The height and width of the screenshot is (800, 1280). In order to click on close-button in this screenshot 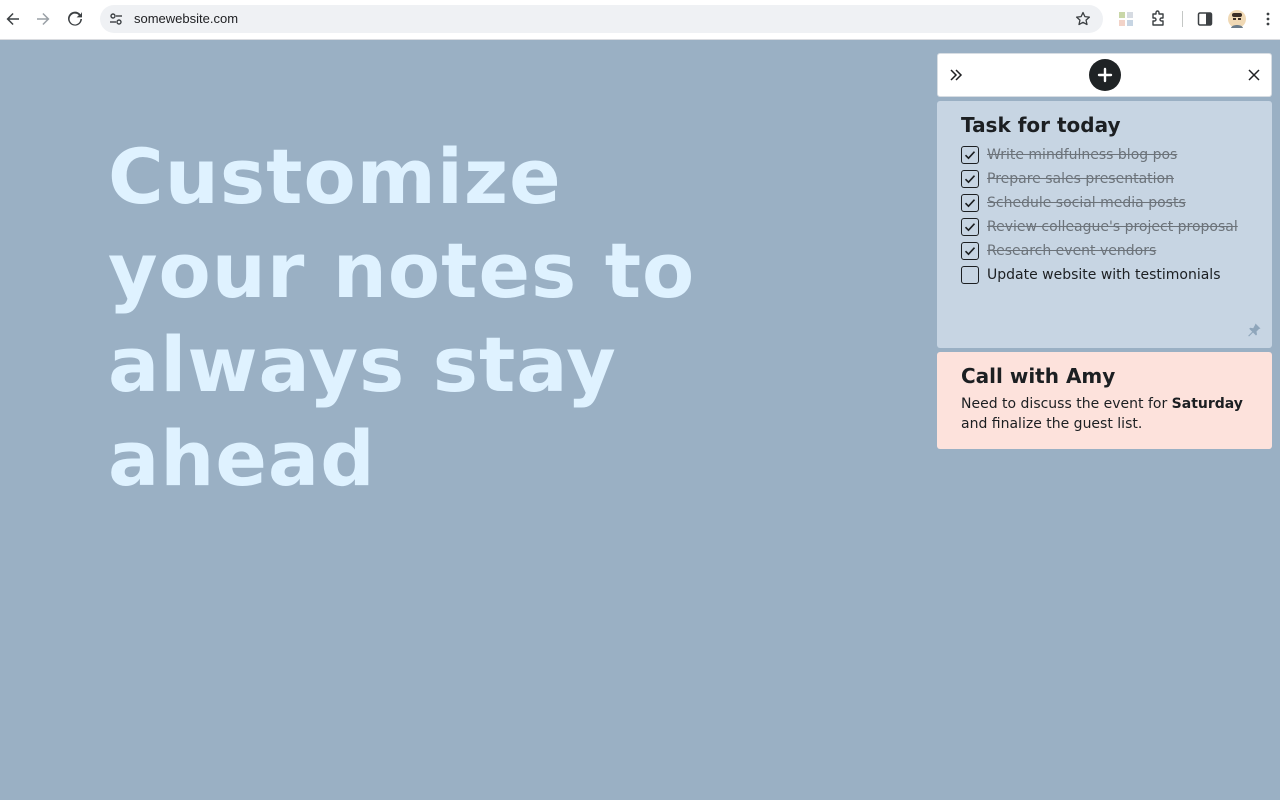, I will do `click(1254, 75)`.